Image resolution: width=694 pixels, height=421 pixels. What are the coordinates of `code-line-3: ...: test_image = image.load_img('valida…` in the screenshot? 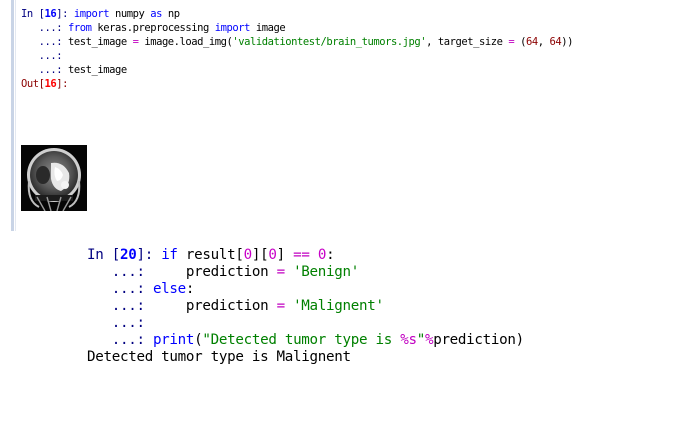 It's located at (297, 42).